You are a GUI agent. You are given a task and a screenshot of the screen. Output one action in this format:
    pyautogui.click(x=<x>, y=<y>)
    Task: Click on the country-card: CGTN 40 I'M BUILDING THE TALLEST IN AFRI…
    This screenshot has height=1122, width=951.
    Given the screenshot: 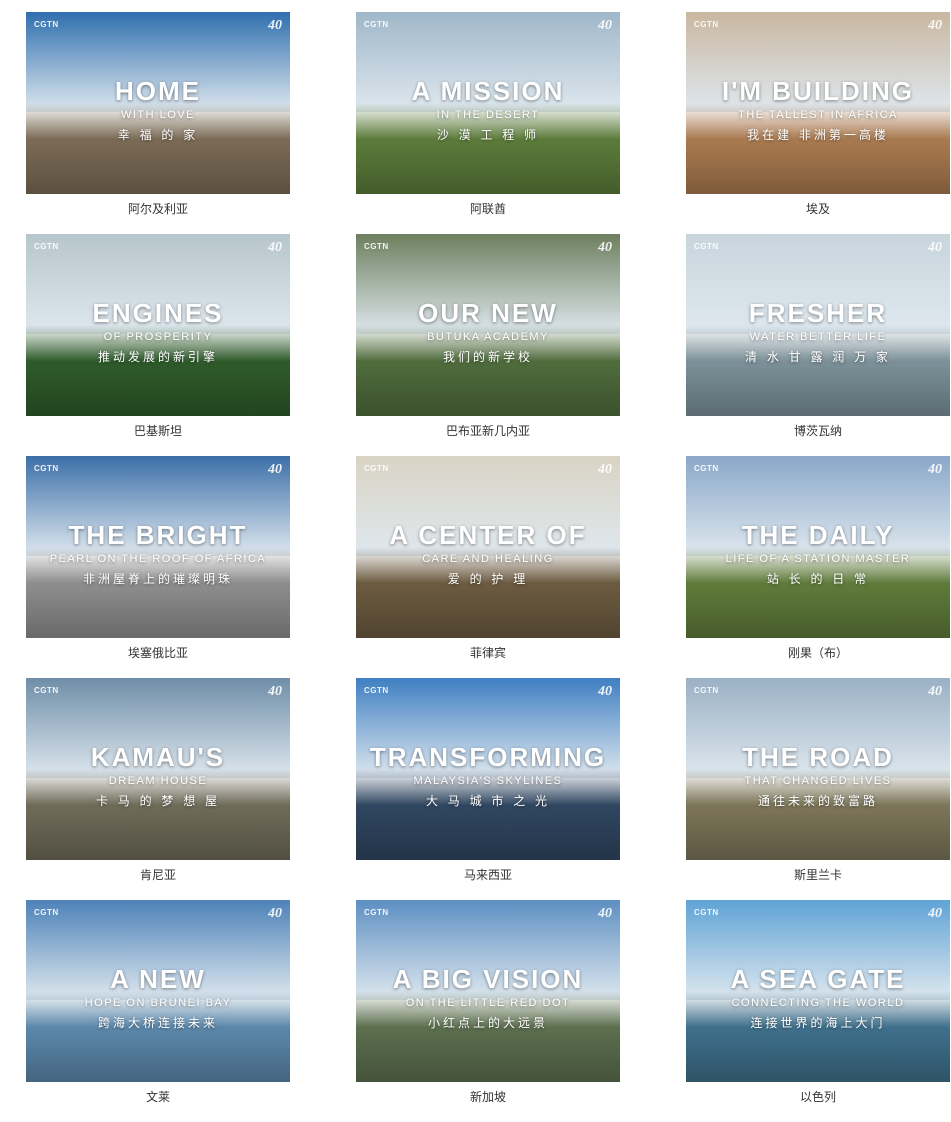 What is the action you would take?
    pyautogui.click(x=818, y=123)
    